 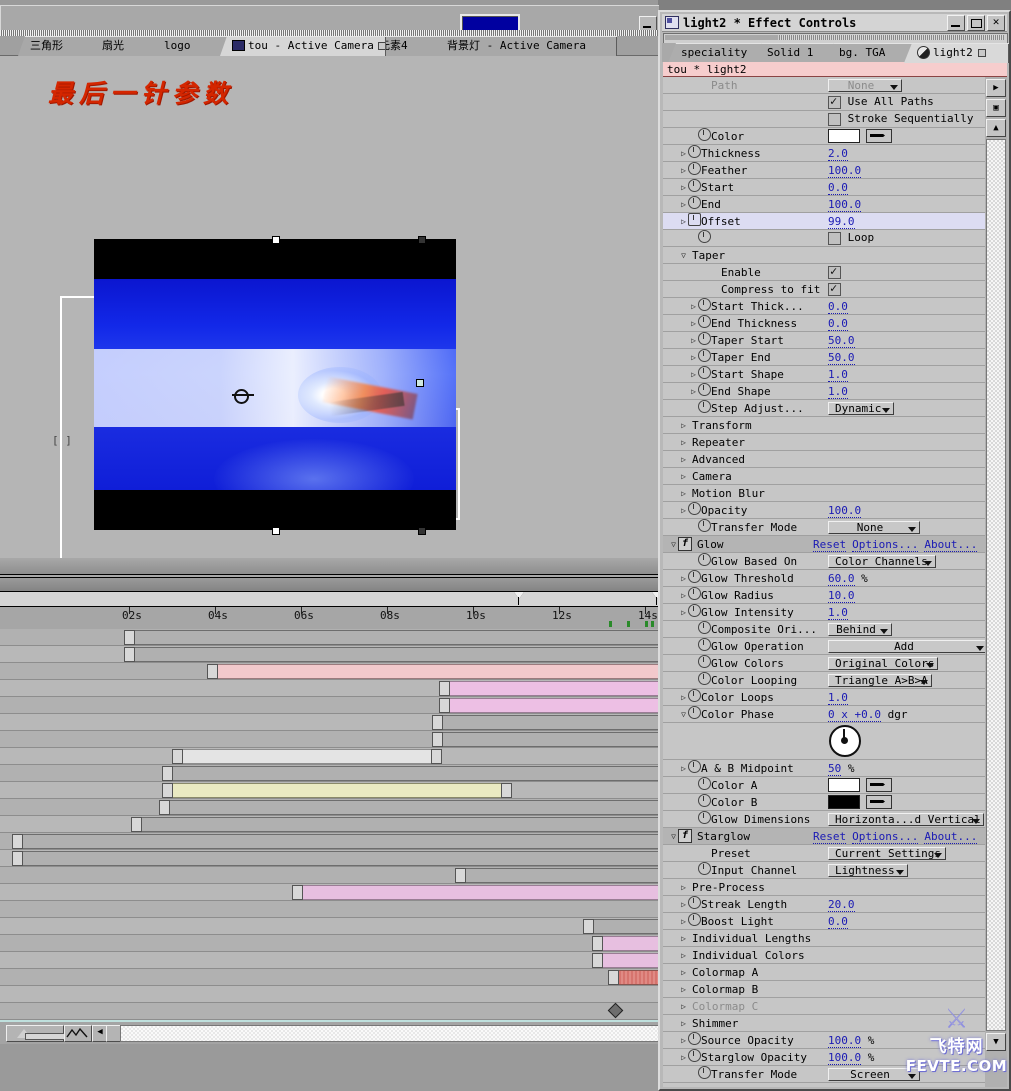 What do you see at coordinates (824, 187) in the screenshot?
I see `property-row-start: ▷ Start 0.0` at bounding box center [824, 187].